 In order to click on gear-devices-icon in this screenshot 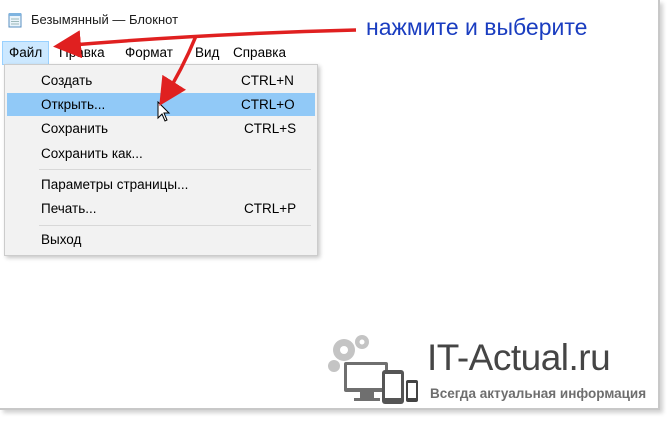, I will do `click(373, 369)`.